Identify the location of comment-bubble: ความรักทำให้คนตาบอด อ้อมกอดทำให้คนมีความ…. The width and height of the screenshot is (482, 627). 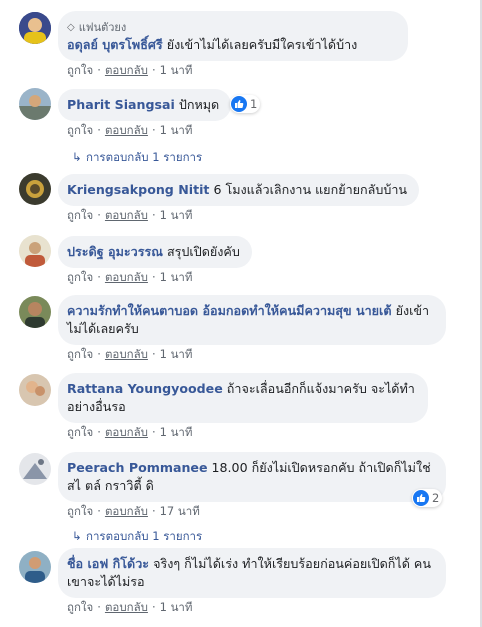
(252, 320).